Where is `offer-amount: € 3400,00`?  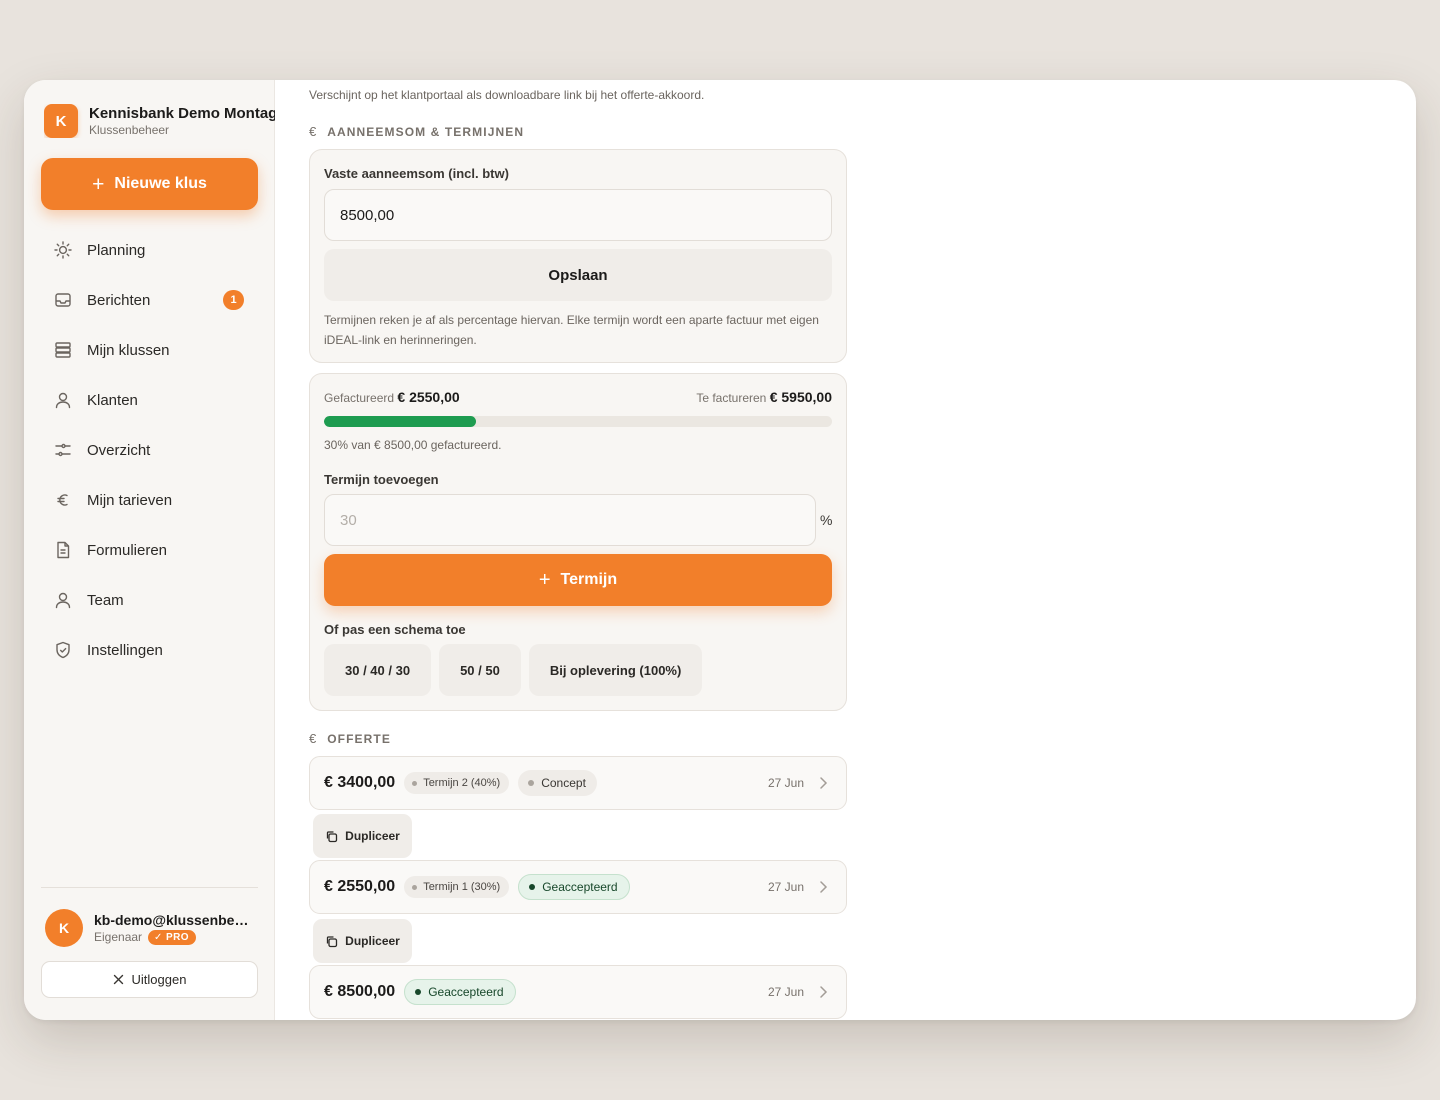
offer-amount: € 3400,00 is located at coordinates (360, 782).